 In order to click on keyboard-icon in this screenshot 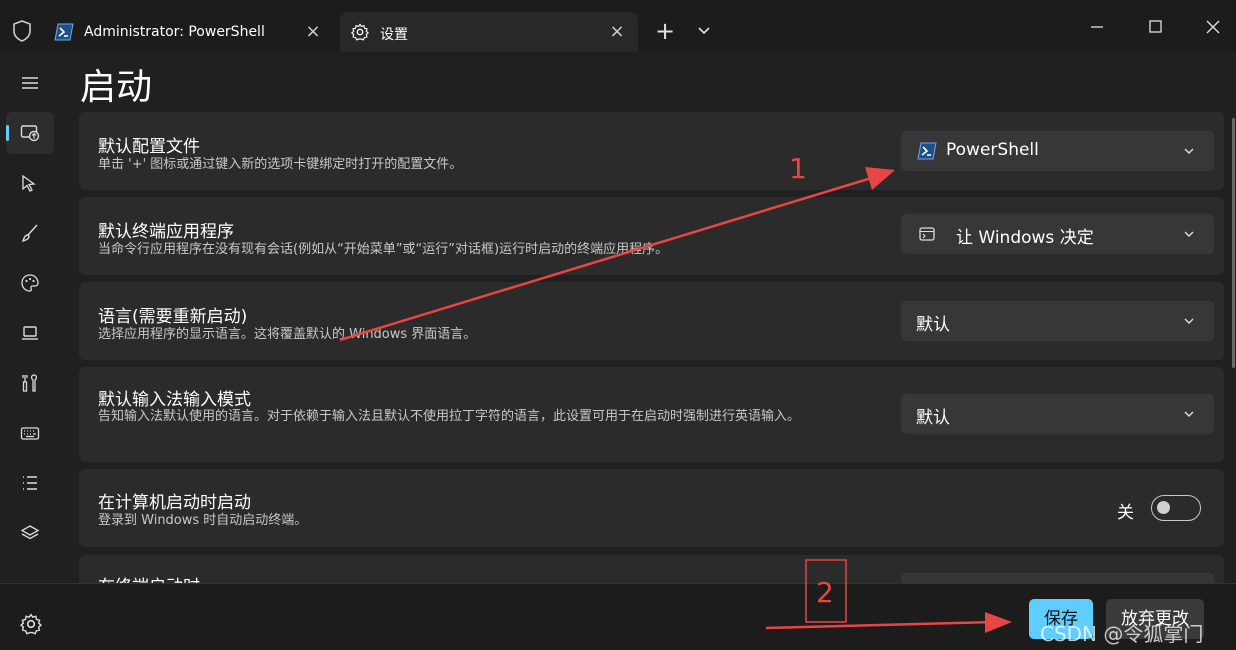, I will do `click(30, 433)`.